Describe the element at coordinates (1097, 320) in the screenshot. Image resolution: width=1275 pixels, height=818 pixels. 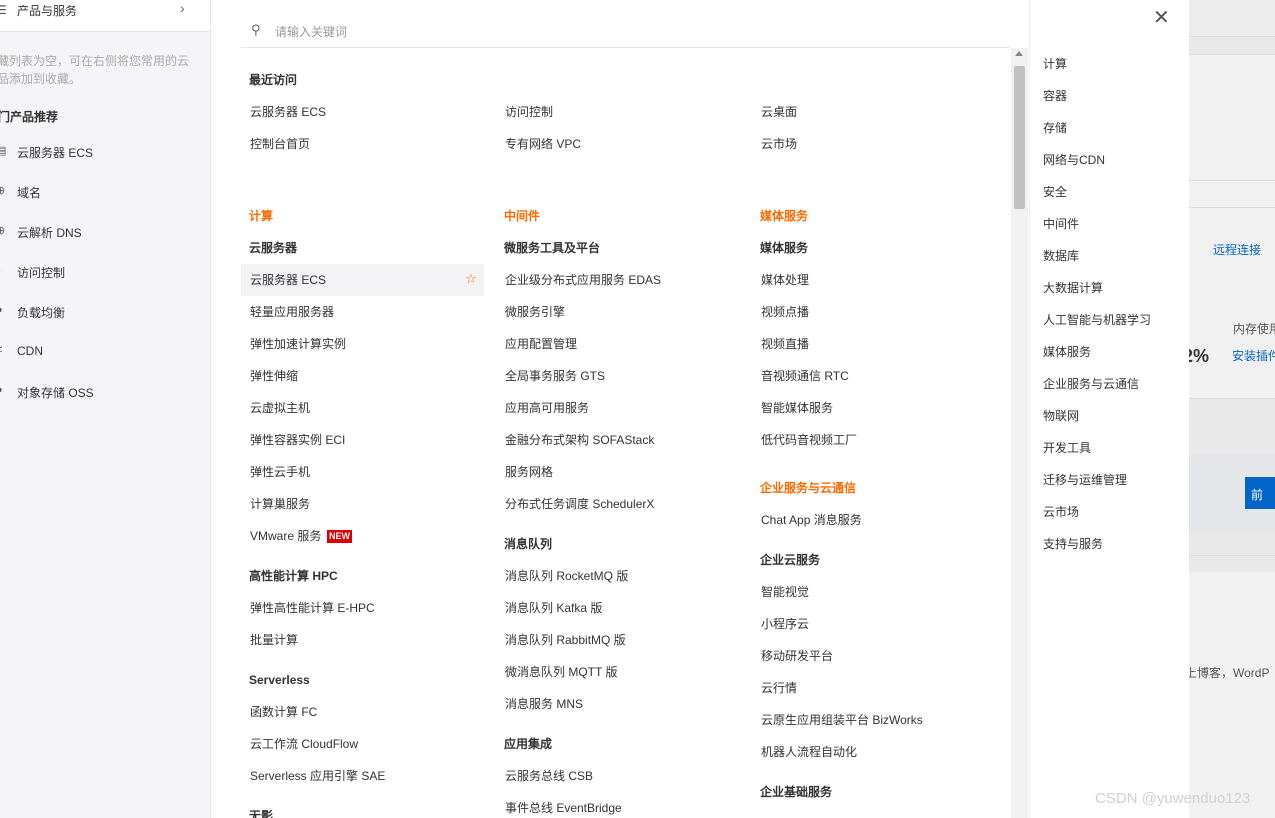
I see `nav-item-ai: 人工智能与机器学习` at that location.